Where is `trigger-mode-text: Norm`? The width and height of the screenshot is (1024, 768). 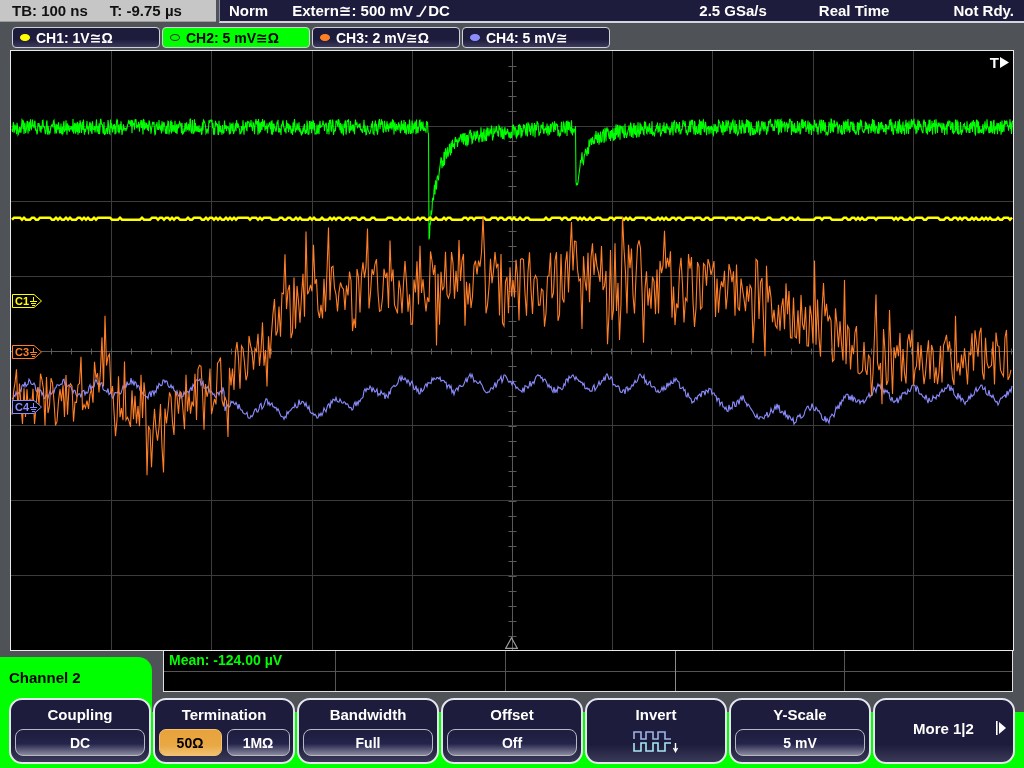
trigger-mode-text: Norm is located at coordinates (249, 10).